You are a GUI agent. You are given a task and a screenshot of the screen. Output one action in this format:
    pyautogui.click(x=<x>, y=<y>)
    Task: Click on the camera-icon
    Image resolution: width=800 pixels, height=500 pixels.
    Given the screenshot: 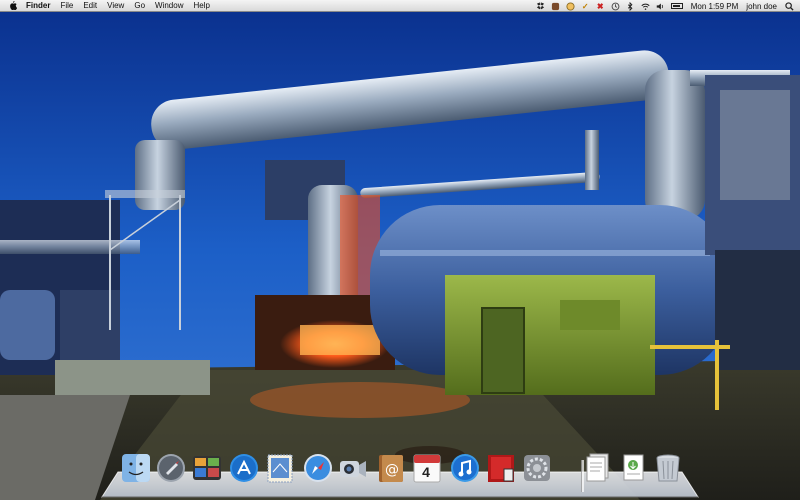 What is the action you would take?
    pyautogui.click(x=353, y=469)
    